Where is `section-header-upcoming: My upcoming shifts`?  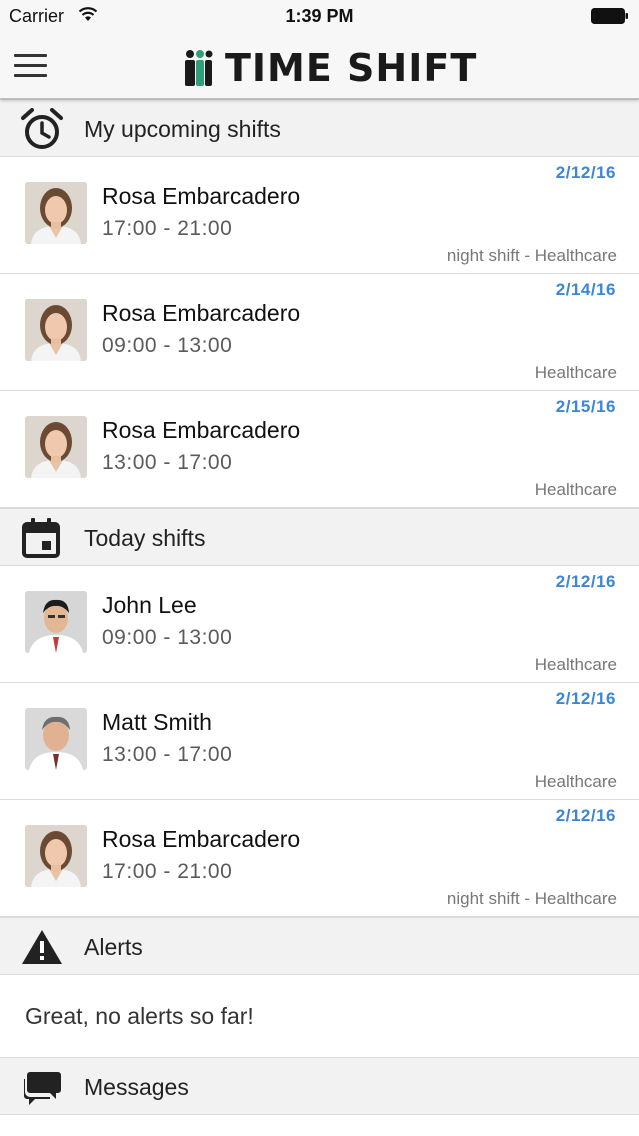
section-header-upcoming: My upcoming shifts is located at coordinates (319, 128).